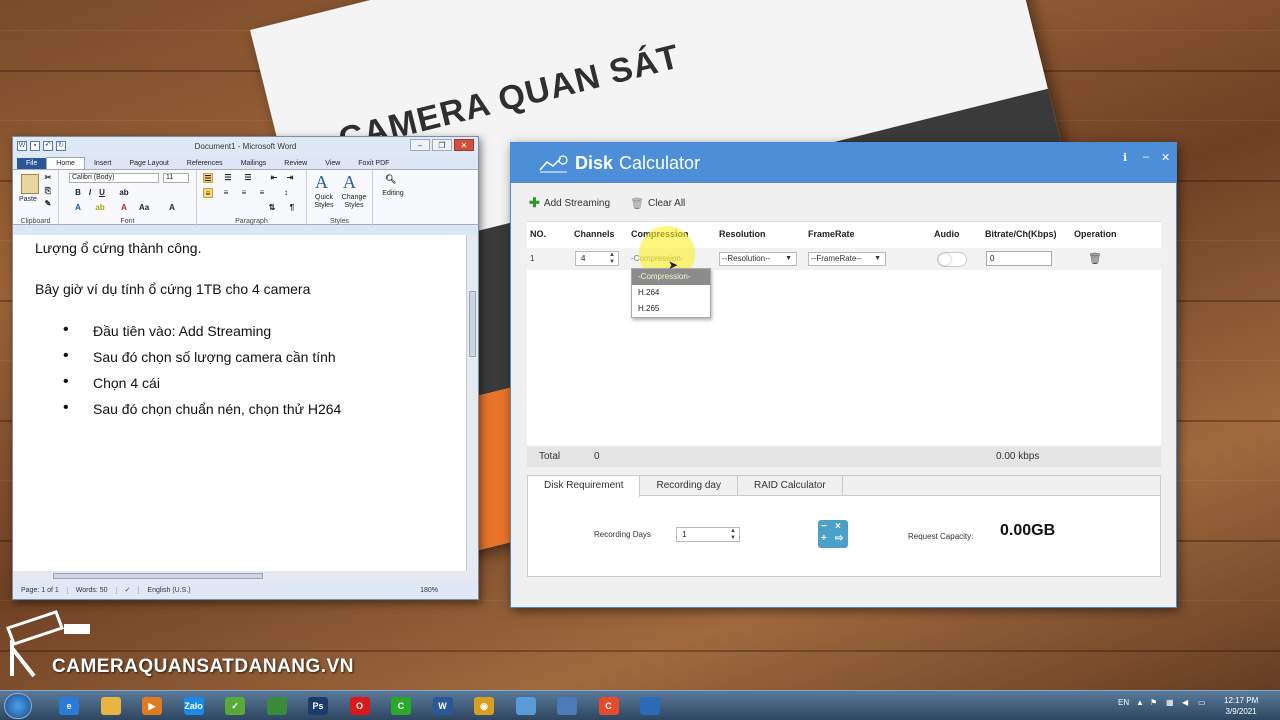 The image size is (1280, 720). Describe the element at coordinates (1123, 702) in the screenshot. I see `language-indicator: EN` at that location.